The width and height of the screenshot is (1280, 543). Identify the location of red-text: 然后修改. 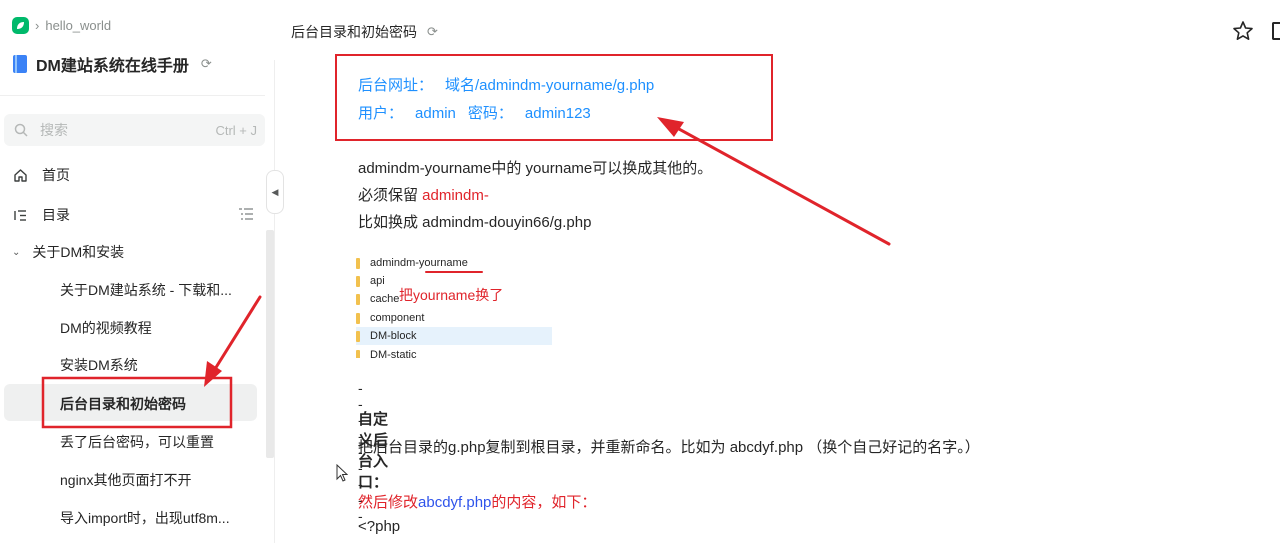
(388, 502).